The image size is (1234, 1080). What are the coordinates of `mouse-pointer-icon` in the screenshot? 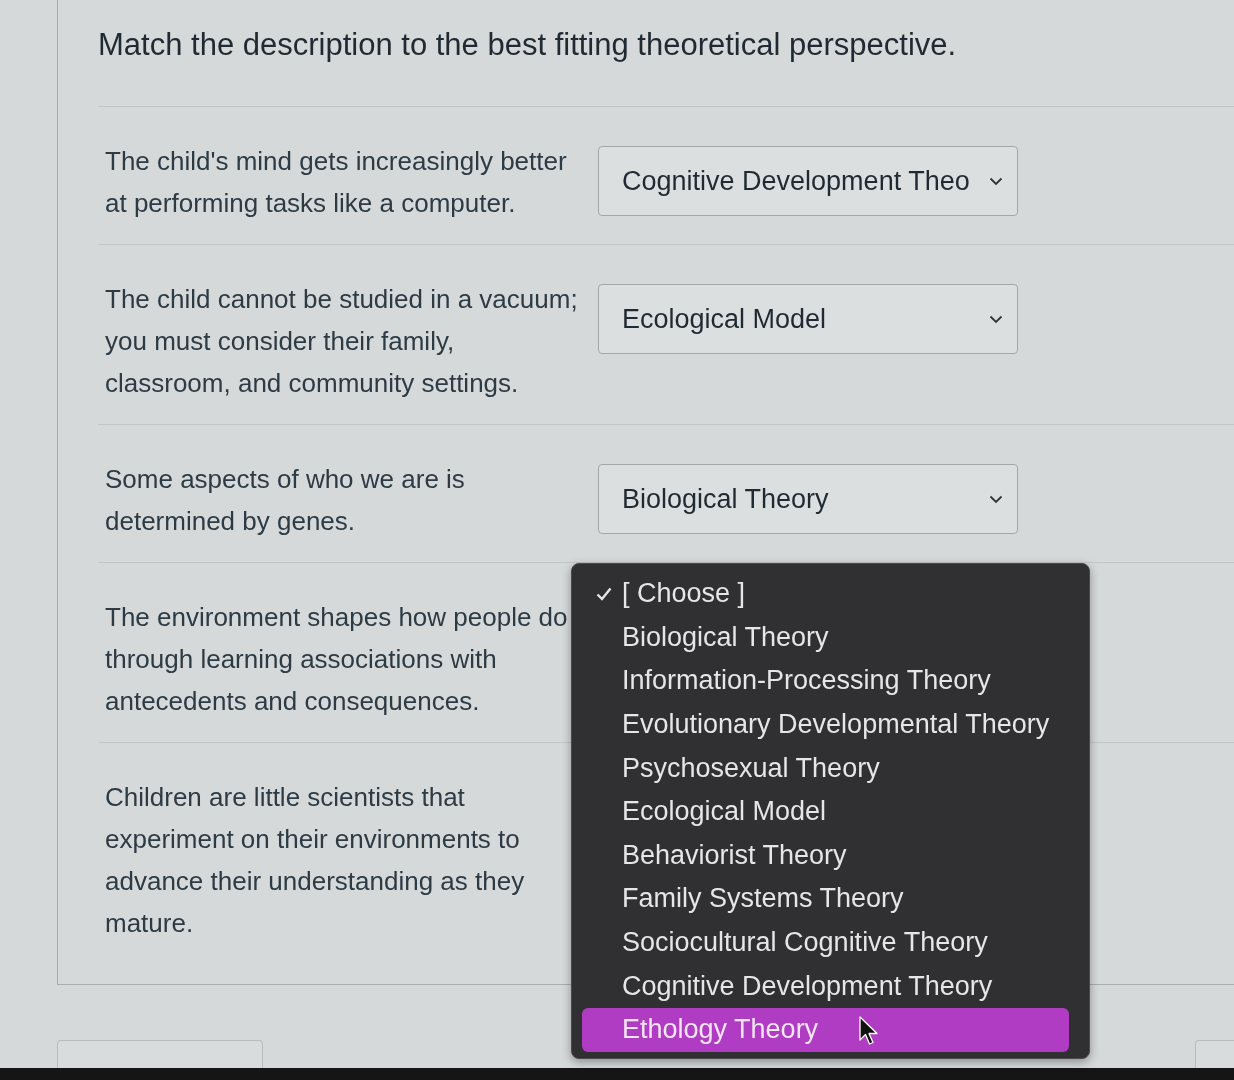 It's located at (869, 1030).